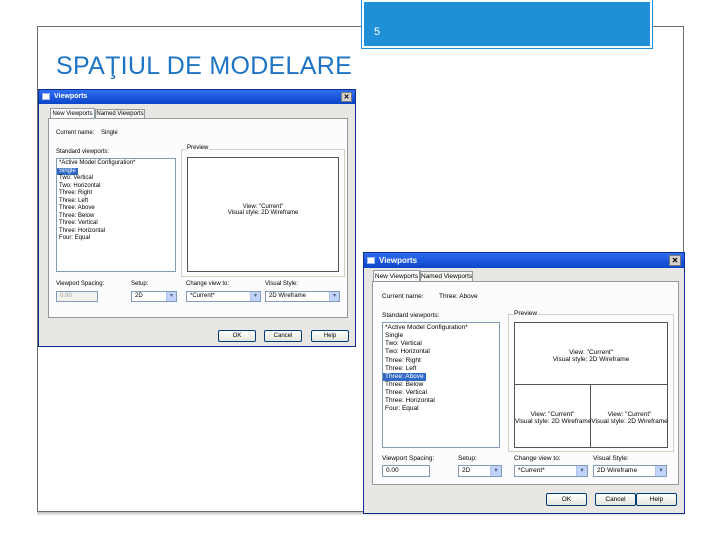 Image resolution: width=720 pixels, height=540 pixels. What do you see at coordinates (458, 296) in the screenshot?
I see `current-name-value: Three: Above` at bounding box center [458, 296].